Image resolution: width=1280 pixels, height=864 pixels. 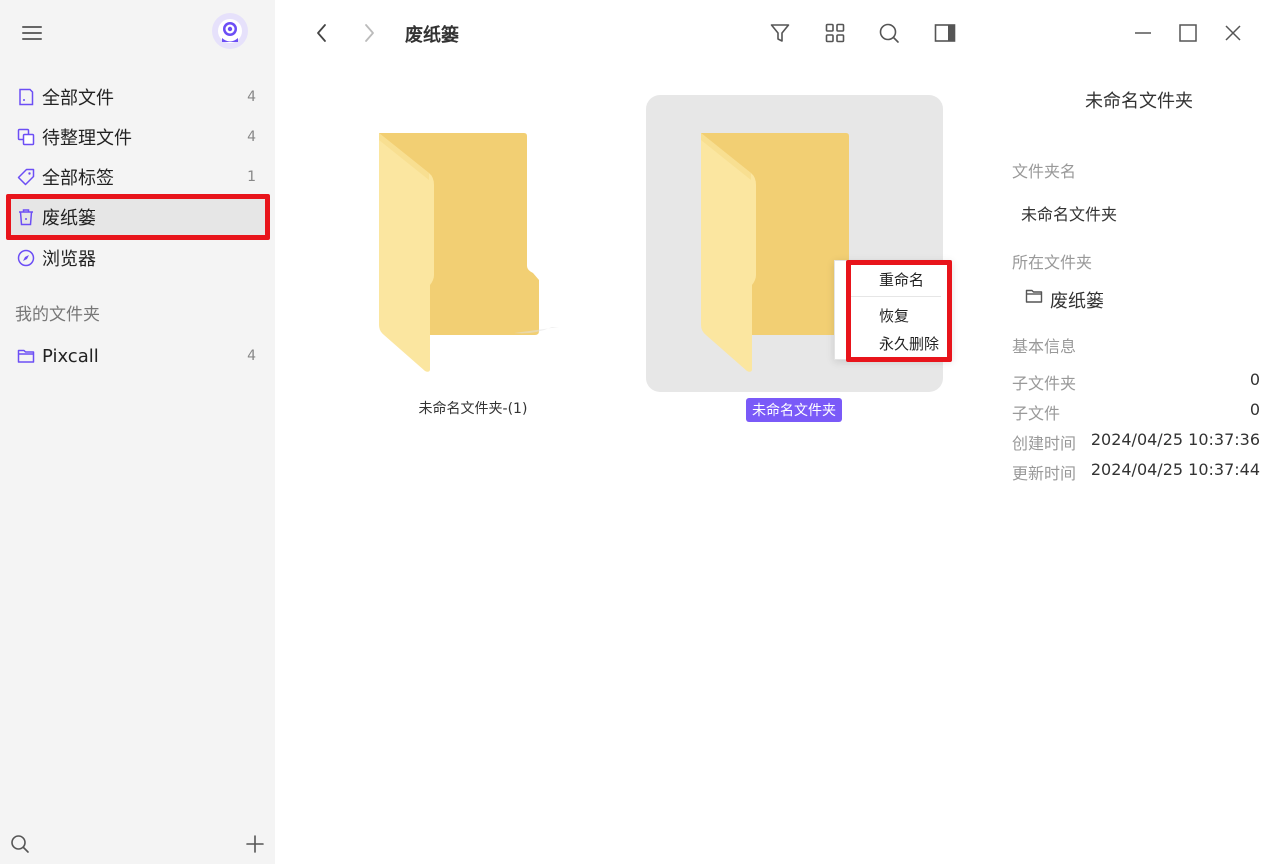 I want to click on tag-icon, so click(x=26, y=177).